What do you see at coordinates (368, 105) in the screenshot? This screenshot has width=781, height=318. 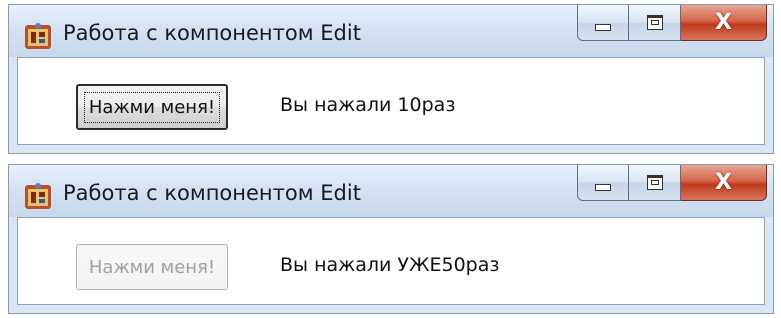 I see `click-count-label: Вы нажали 10раз` at bounding box center [368, 105].